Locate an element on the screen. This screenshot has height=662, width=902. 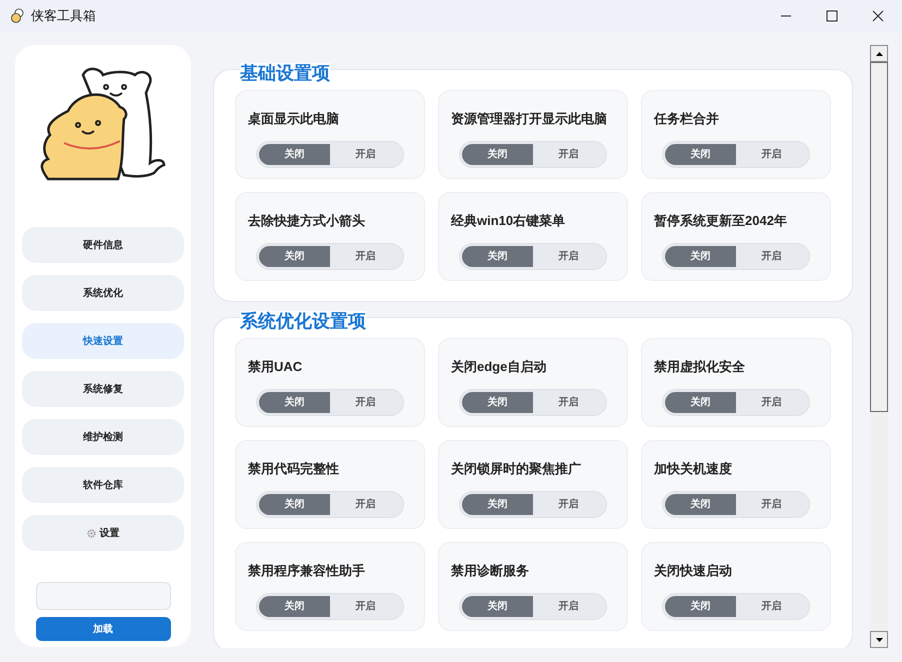
setting-label: 加快关机速度 is located at coordinates (693, 469).